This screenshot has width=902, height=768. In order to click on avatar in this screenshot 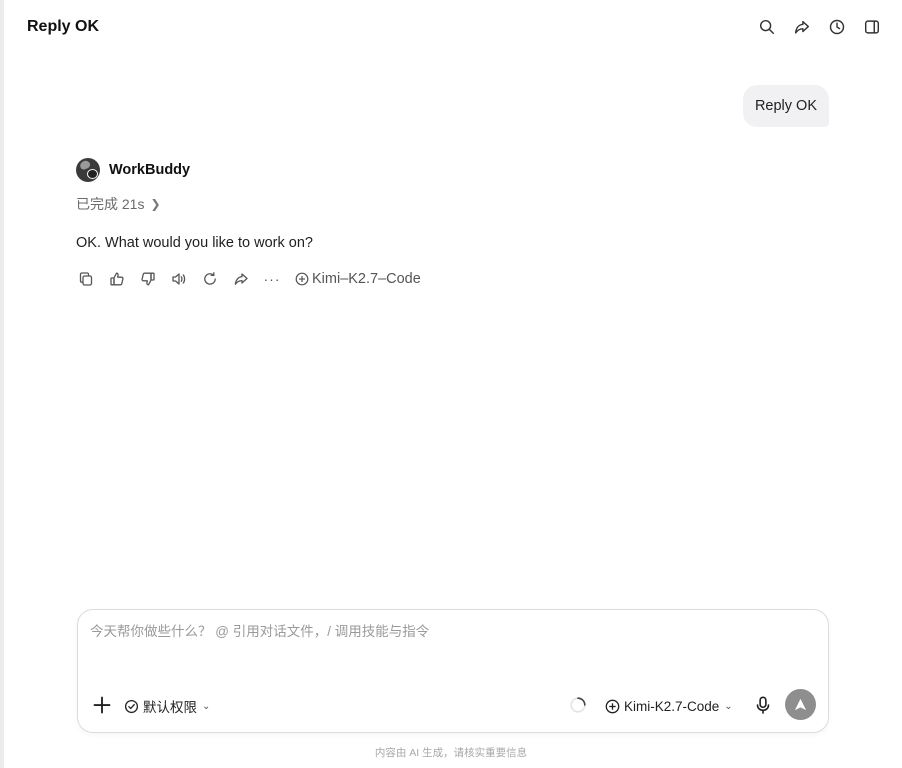, I will do `click(88, 170)`.